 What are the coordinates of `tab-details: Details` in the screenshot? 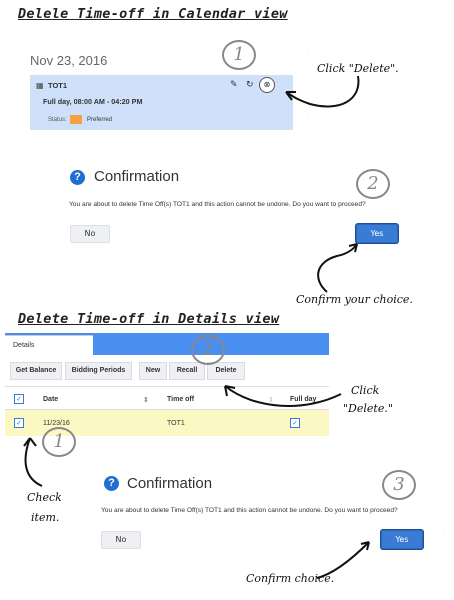 It's located at (49, 346).